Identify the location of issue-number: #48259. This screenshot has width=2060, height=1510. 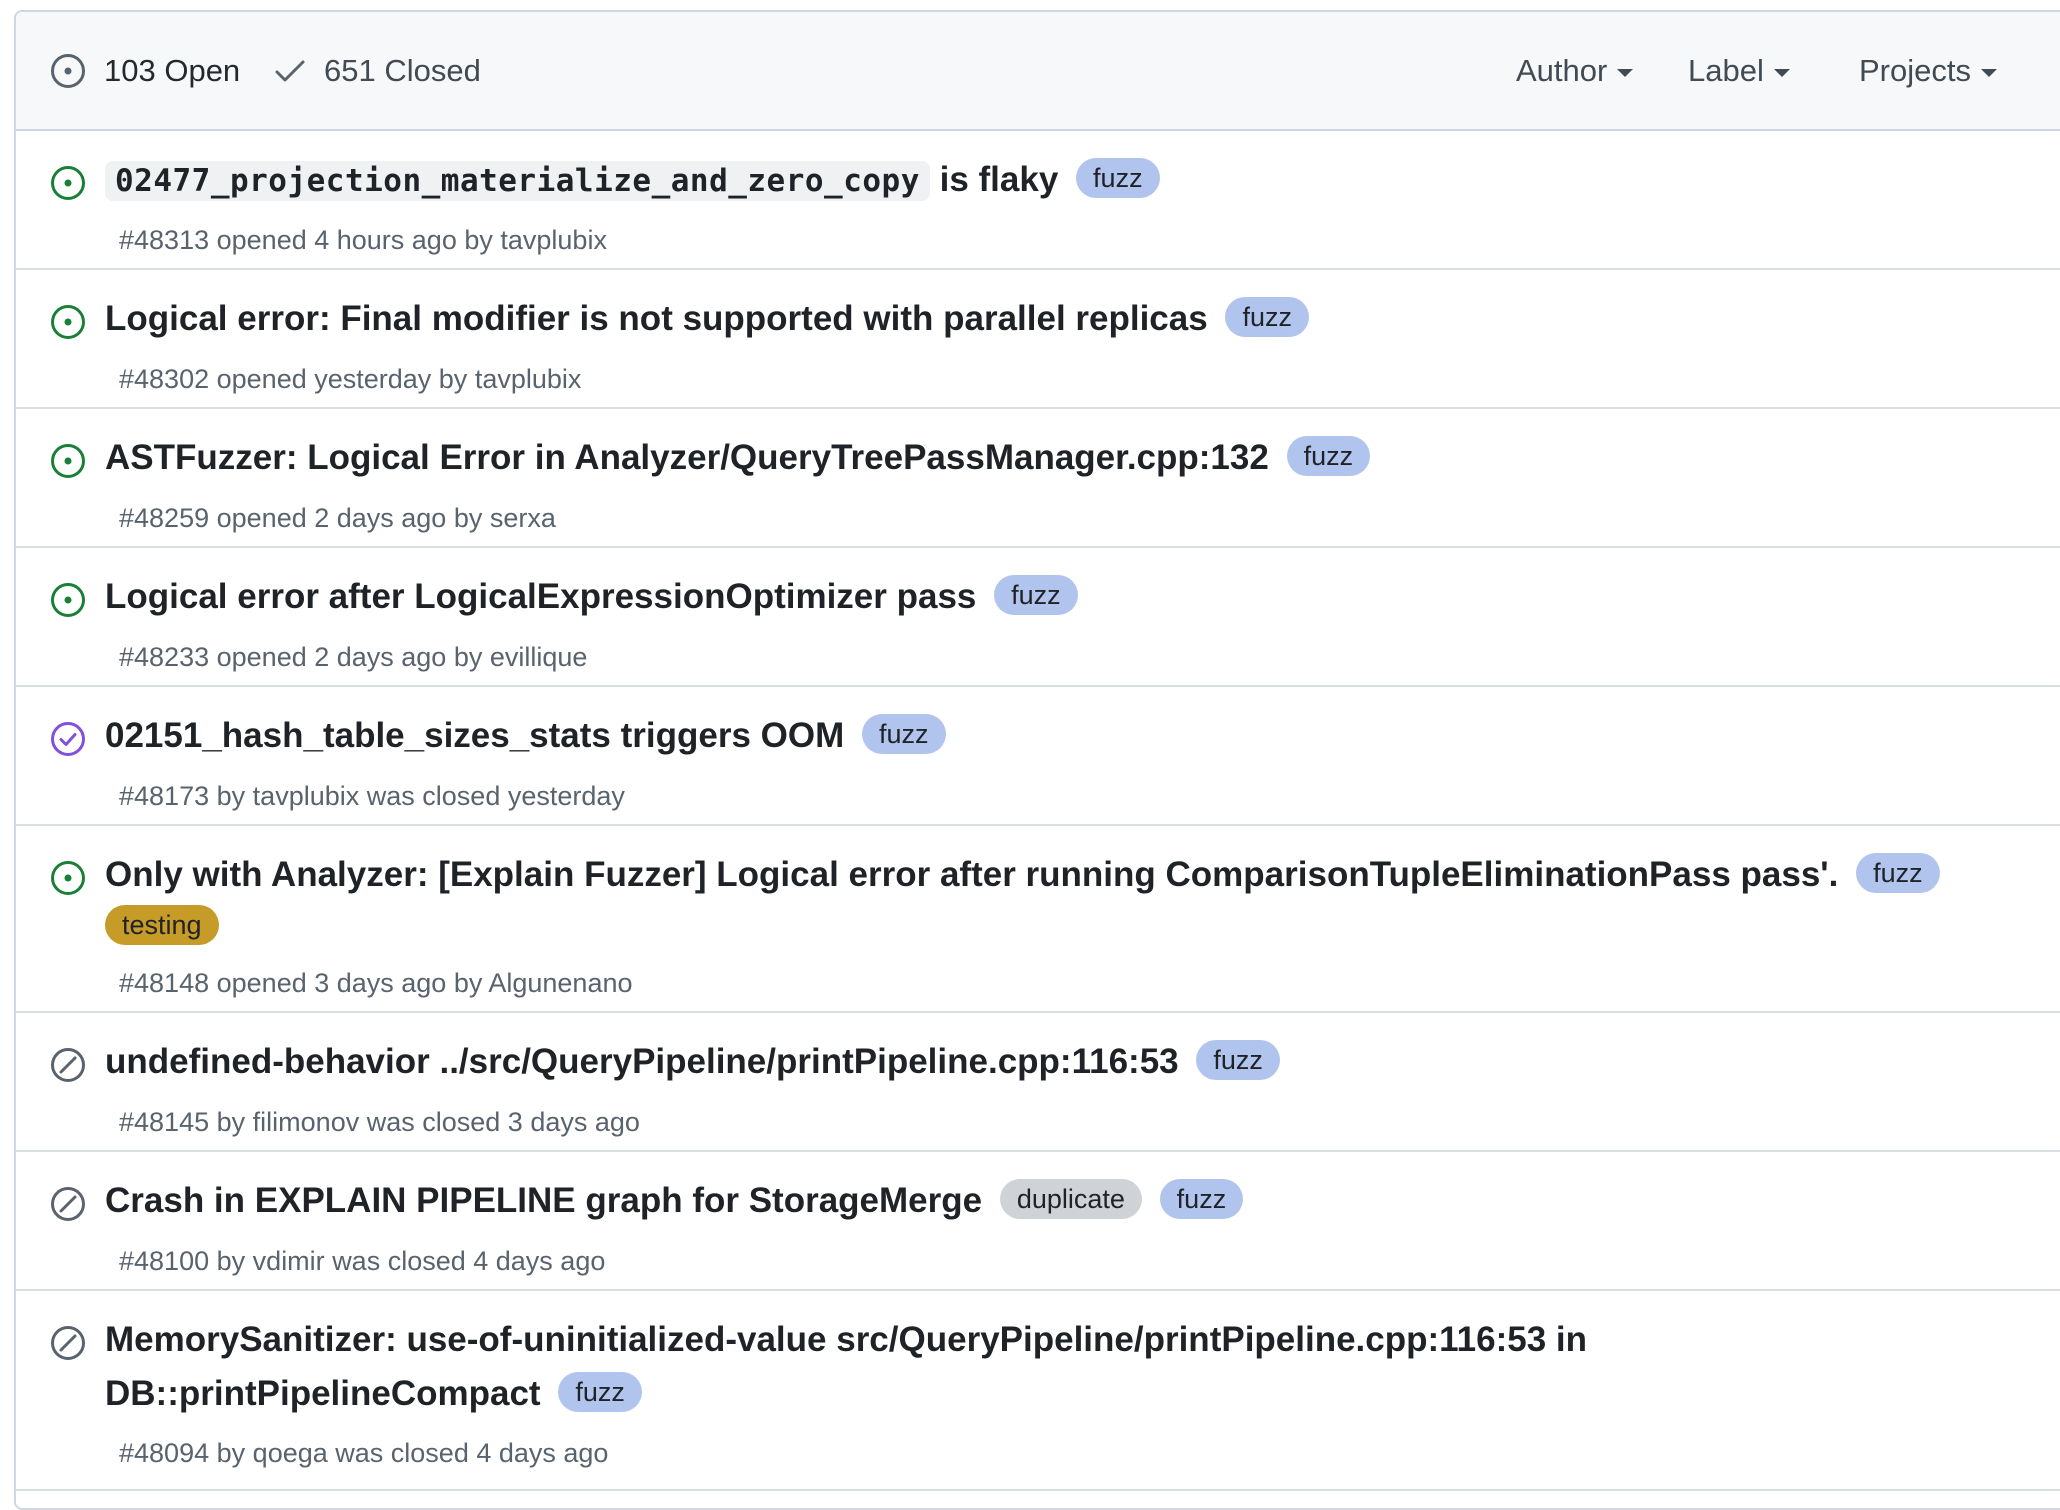
(164, 518).